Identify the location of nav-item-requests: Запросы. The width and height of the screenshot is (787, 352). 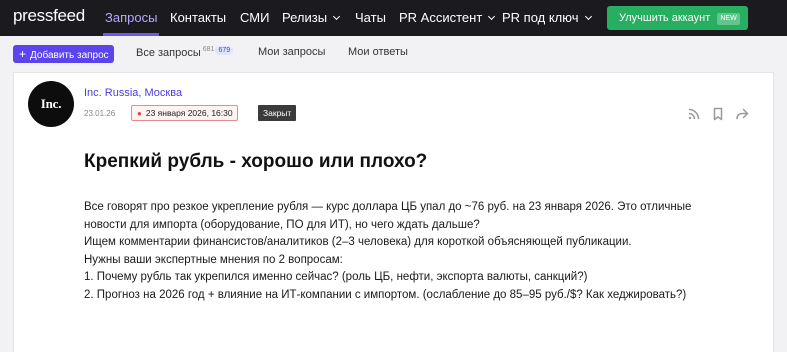
(131, 18).